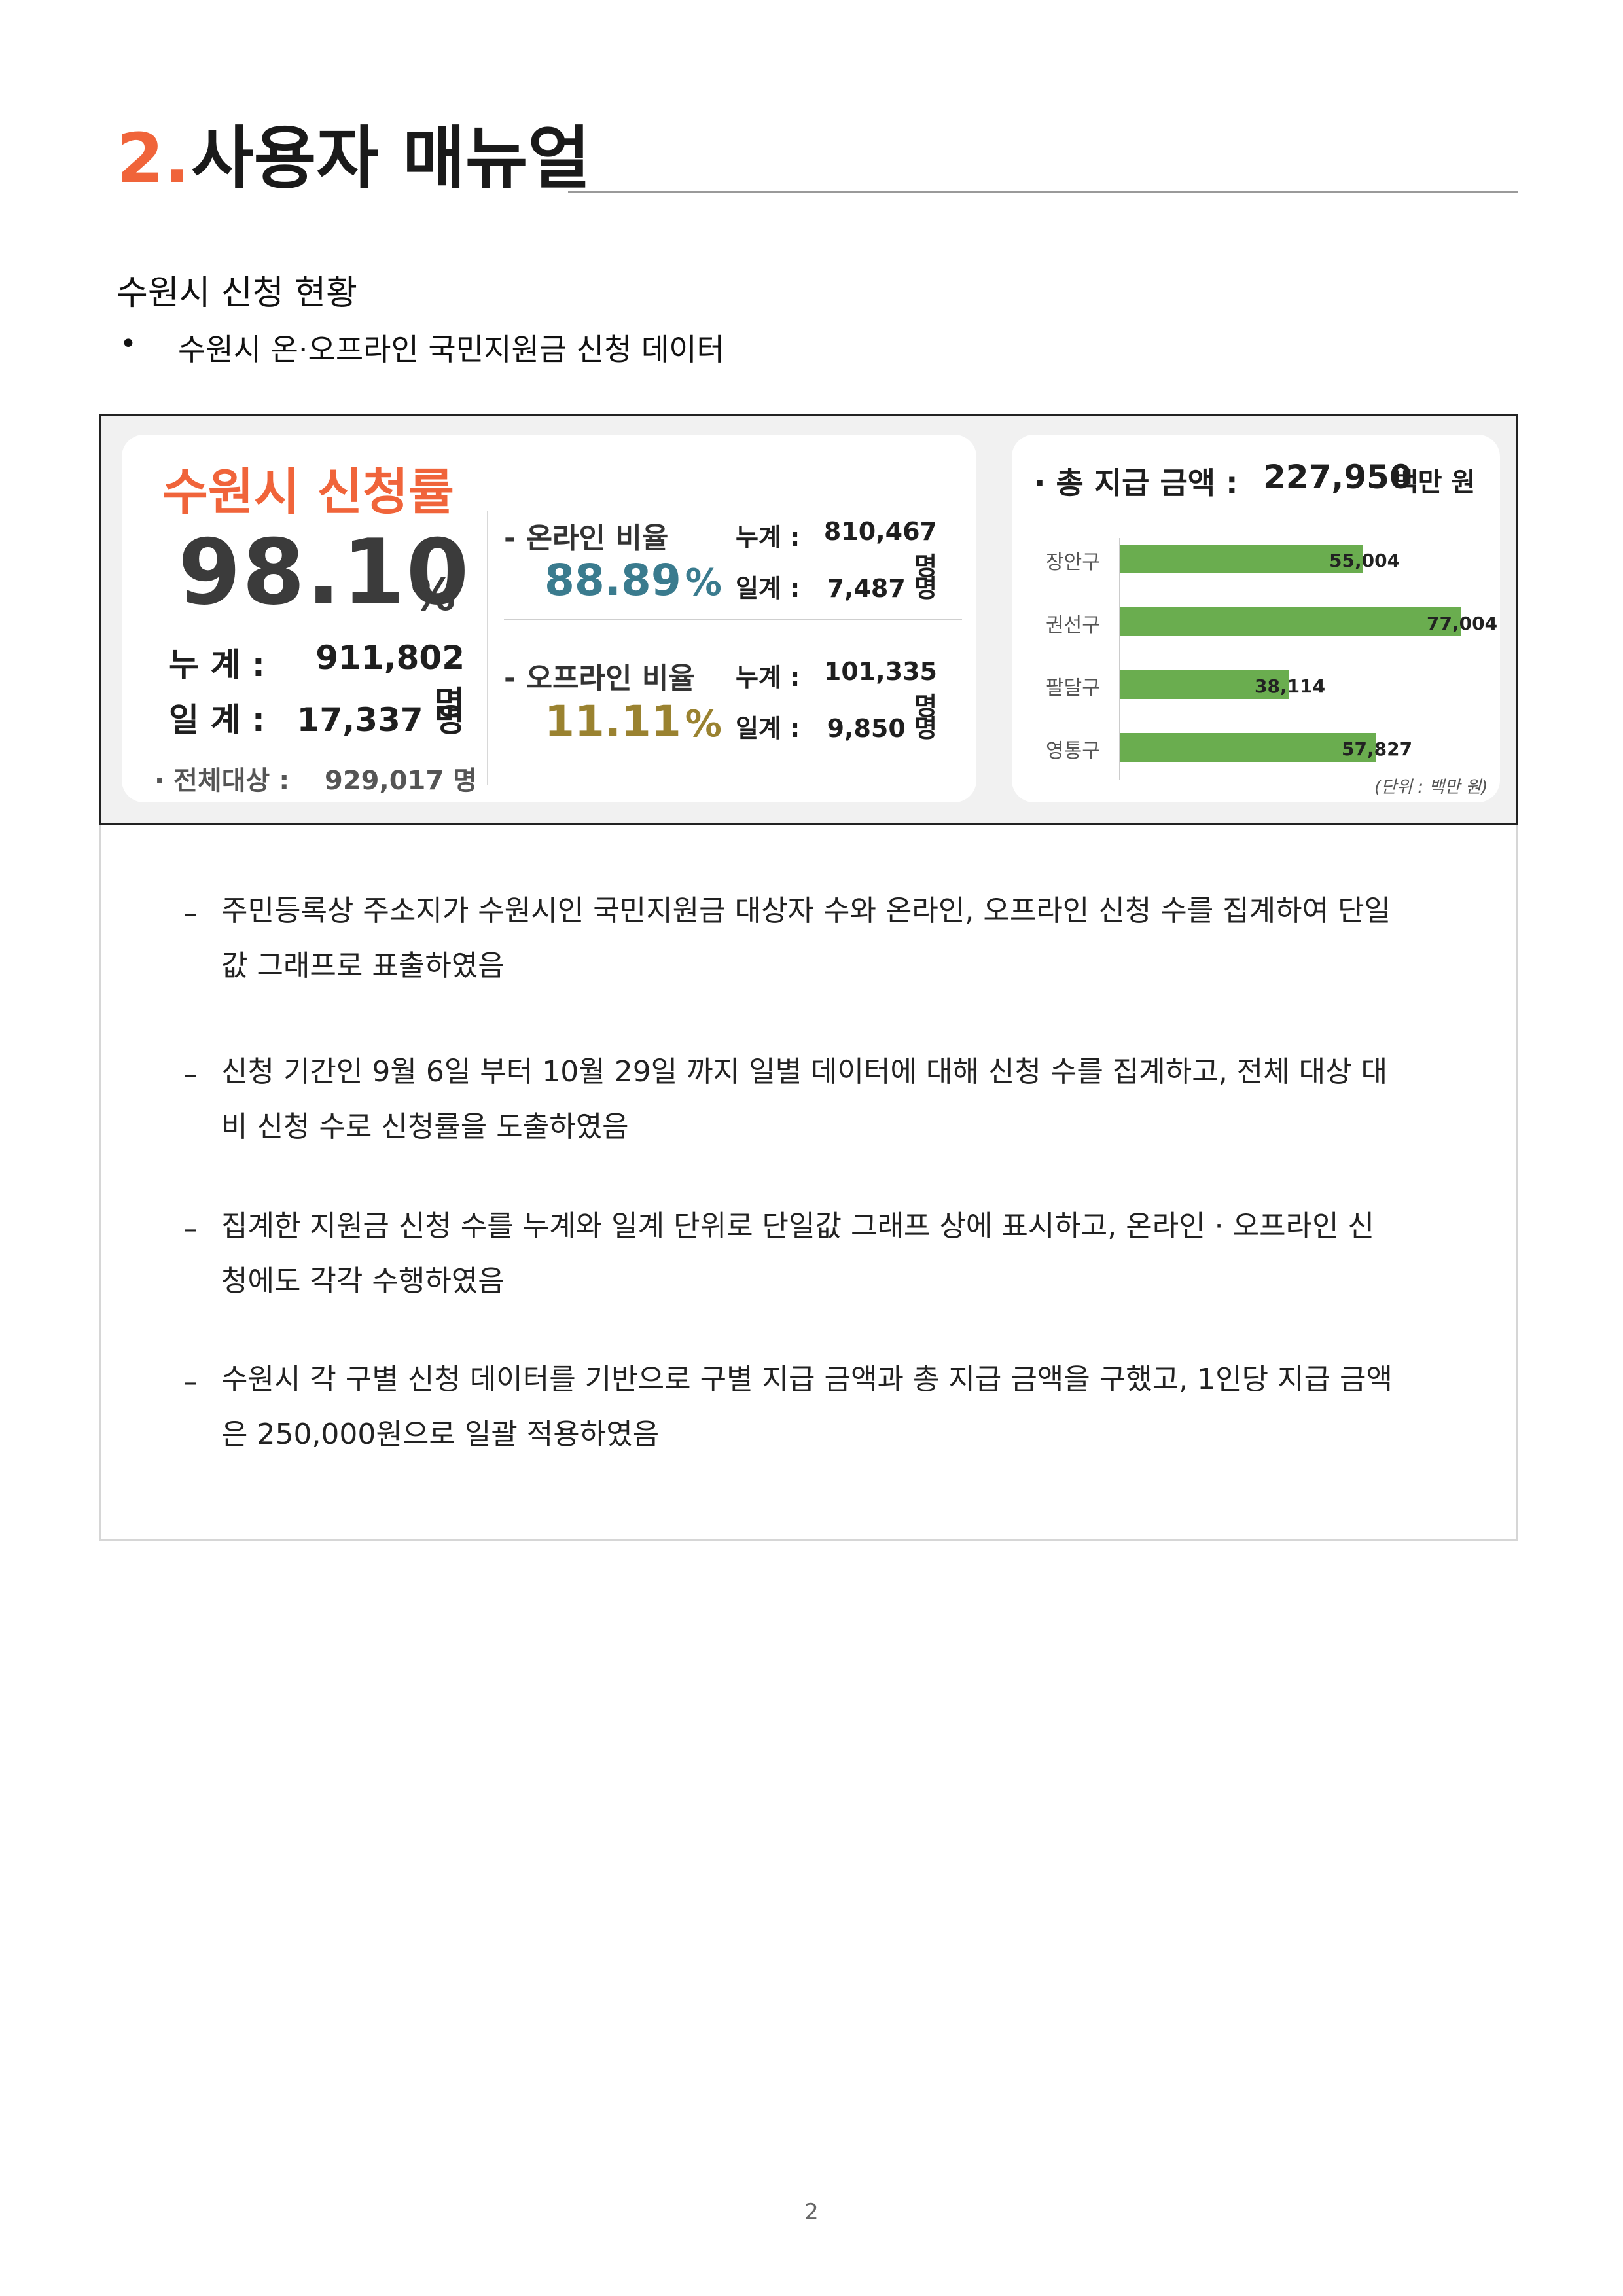  What do you see at coordinates (882, 728) in the screenshot?
I see `offline-day-value: 9,850 명` at bounding box center [882, 728].